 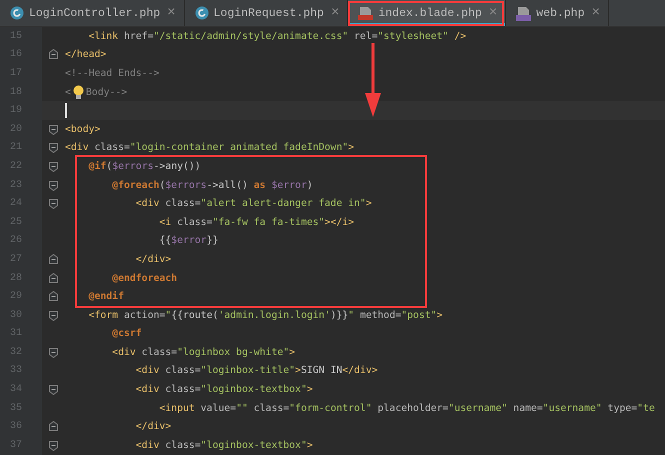 What do you see at coordinates (330, 408) in the screenshot?
I see `code-string: "form-control"` at bounding box center [330, 408].